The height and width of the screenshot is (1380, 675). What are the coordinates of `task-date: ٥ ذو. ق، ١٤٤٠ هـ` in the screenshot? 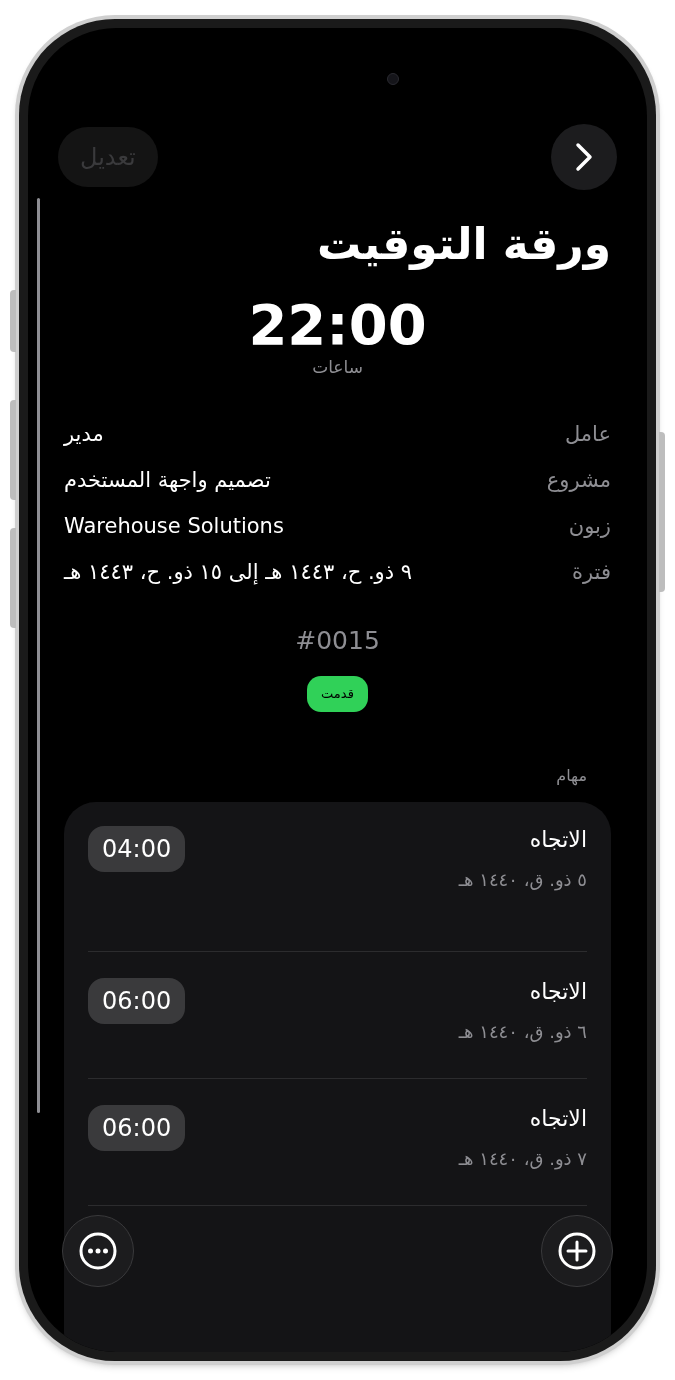 It's located at (522, 879).